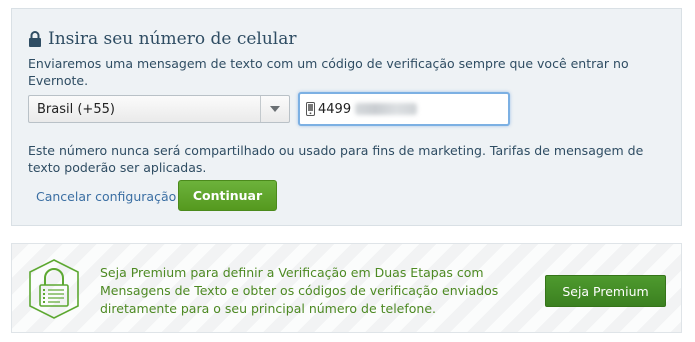 The image size is (695, 342). I want to click on go-premium-button: Seja Premium, so click(605, 291).